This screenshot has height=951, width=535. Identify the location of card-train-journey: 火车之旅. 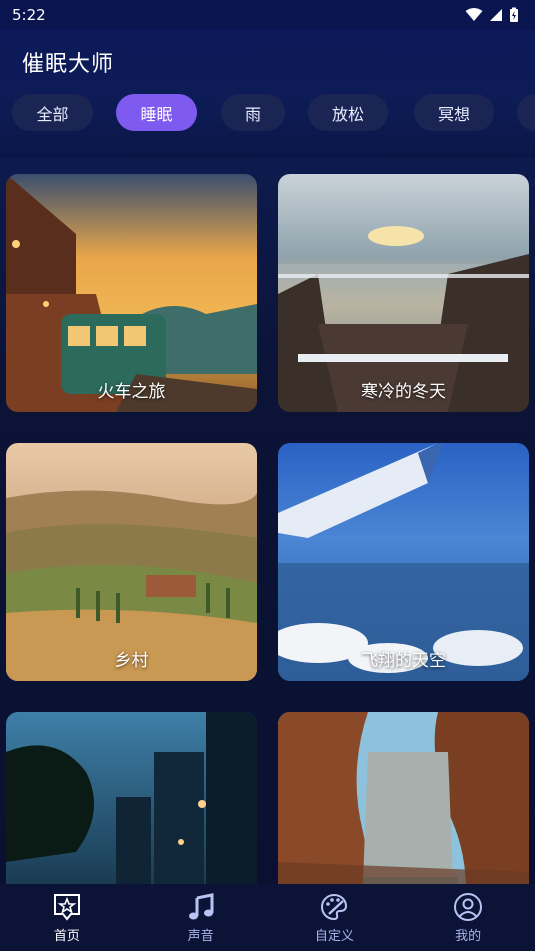
(131, 293).